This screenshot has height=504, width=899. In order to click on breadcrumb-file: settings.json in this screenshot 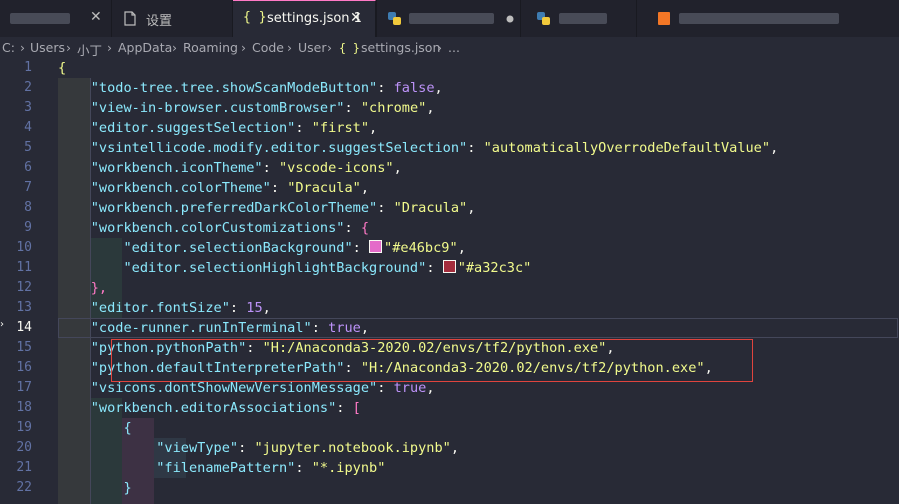, I will do `click(400, 47)`.